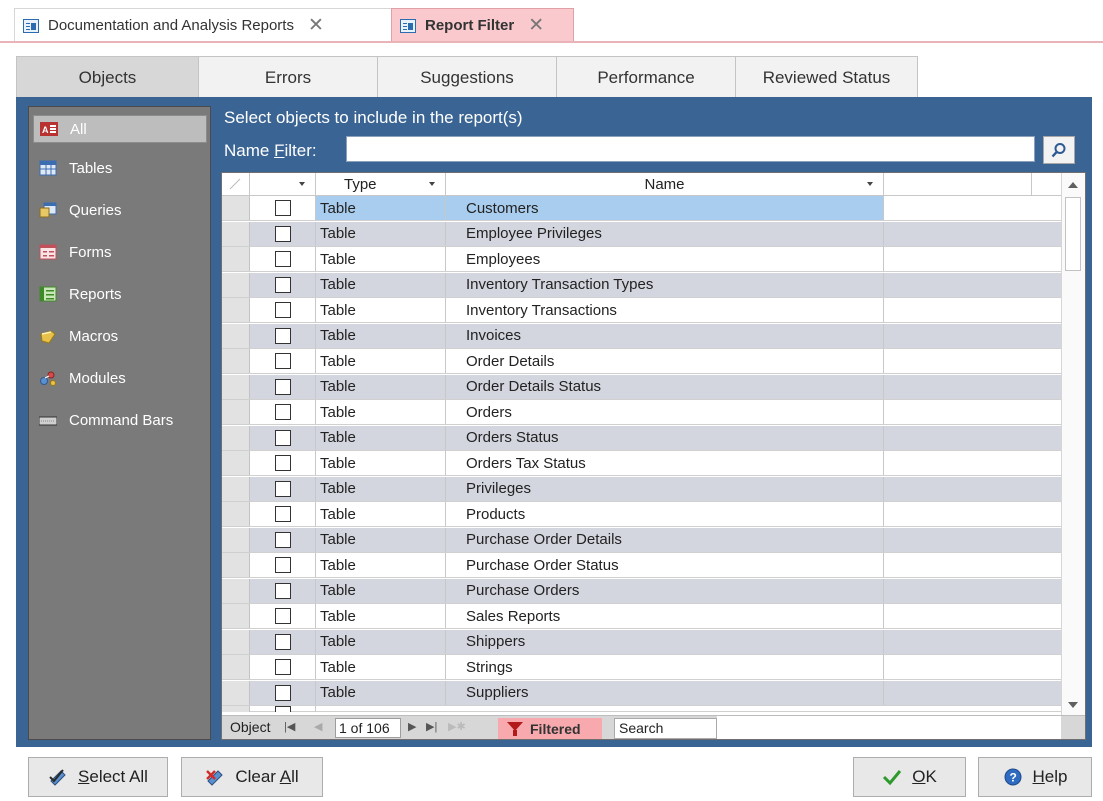 The width and height of the screenshot is (1103, 801). Describe the element at coordinates (665, 259) in the screenshot. I see `name-cell: Employees` at that location.